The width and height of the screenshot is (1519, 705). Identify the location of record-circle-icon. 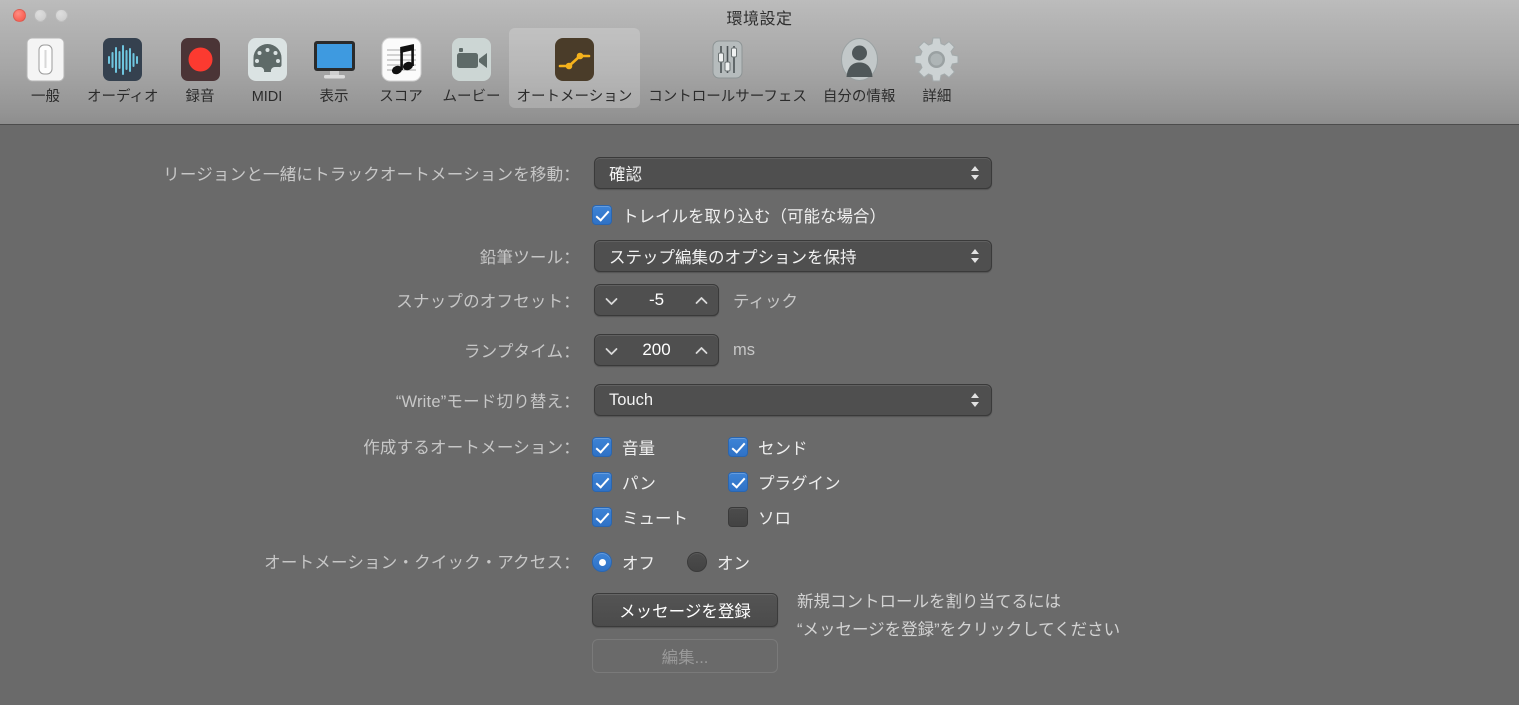
(200, 59).